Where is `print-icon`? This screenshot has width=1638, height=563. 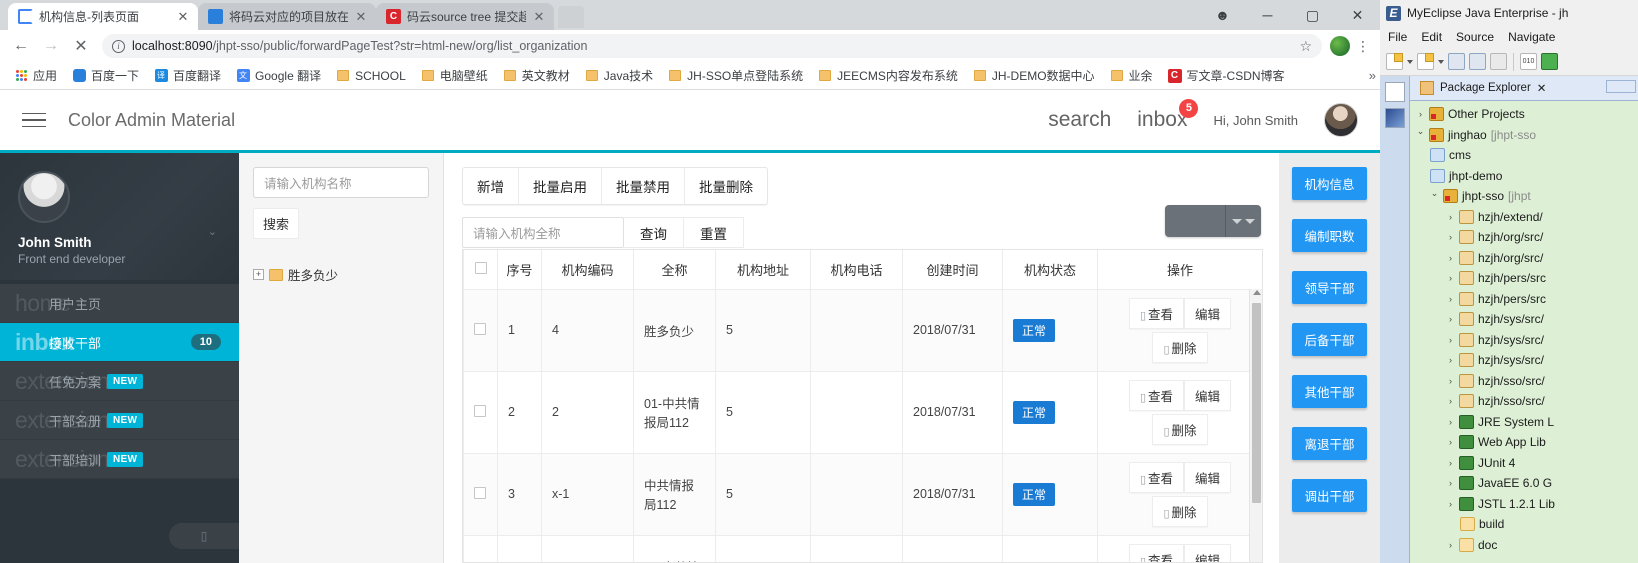 print-icon is located at coordinates (1498, 61).